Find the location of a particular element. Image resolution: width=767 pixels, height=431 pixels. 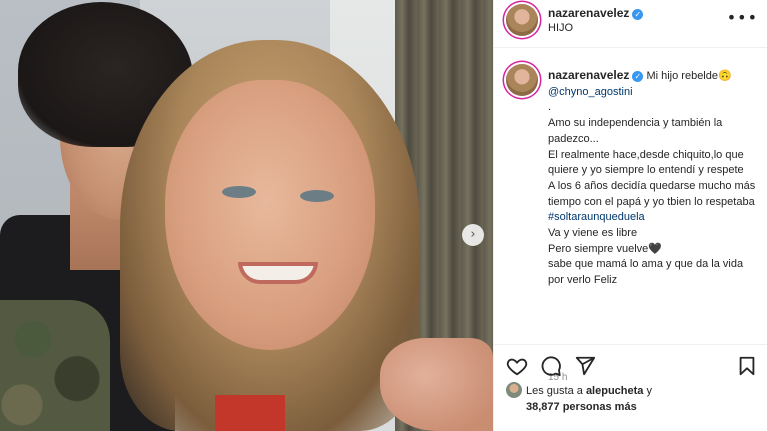

more-options-icon: ••• is located at coordinates (742, 17).